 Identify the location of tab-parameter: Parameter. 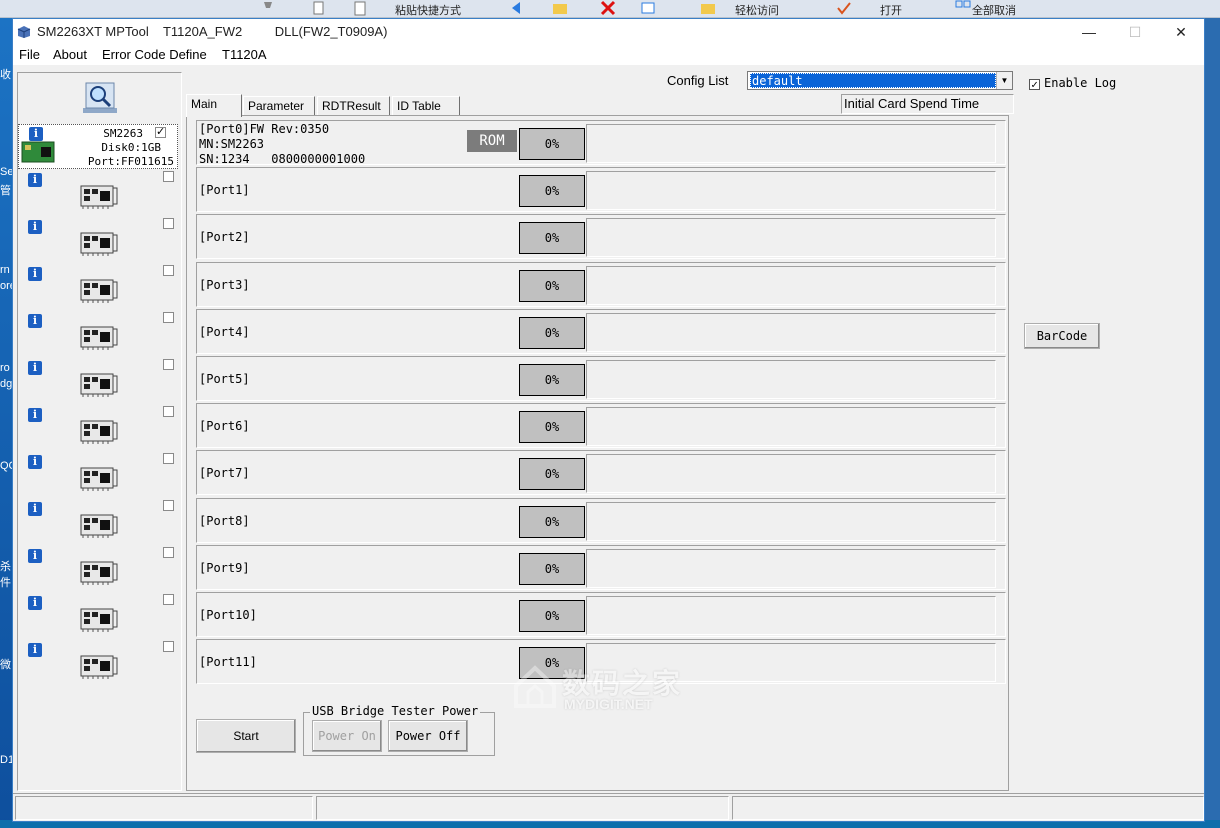
(279, 106).